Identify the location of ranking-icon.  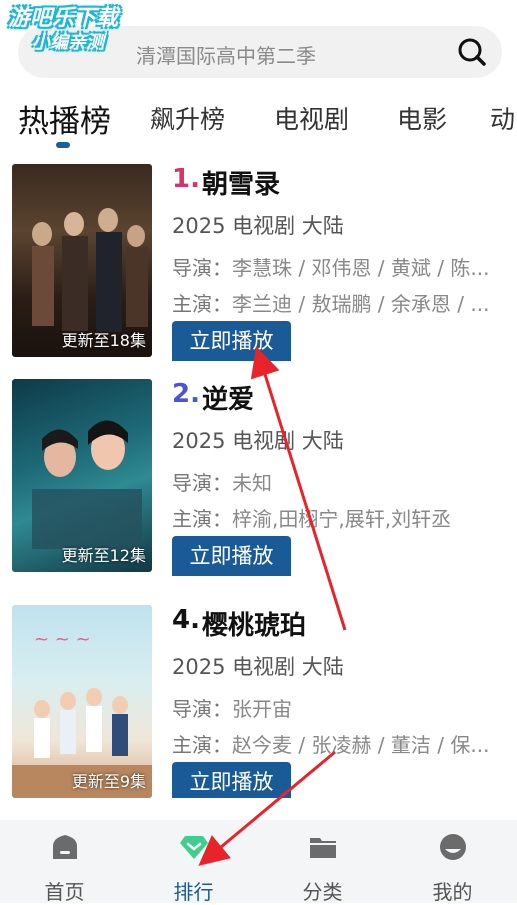
(193, 847).